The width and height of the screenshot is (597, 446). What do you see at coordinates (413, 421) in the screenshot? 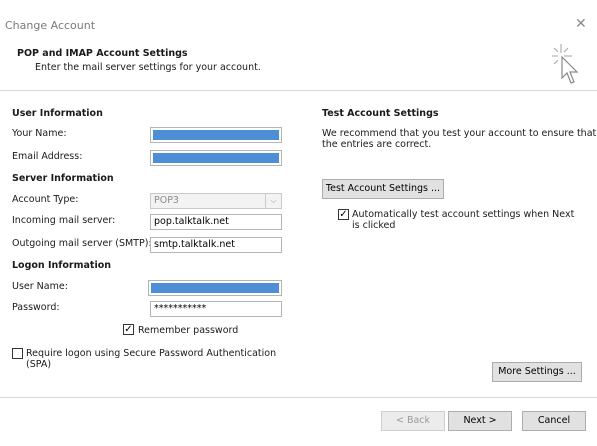
I see `back-button: < Back` at bounding box center [413, 421].